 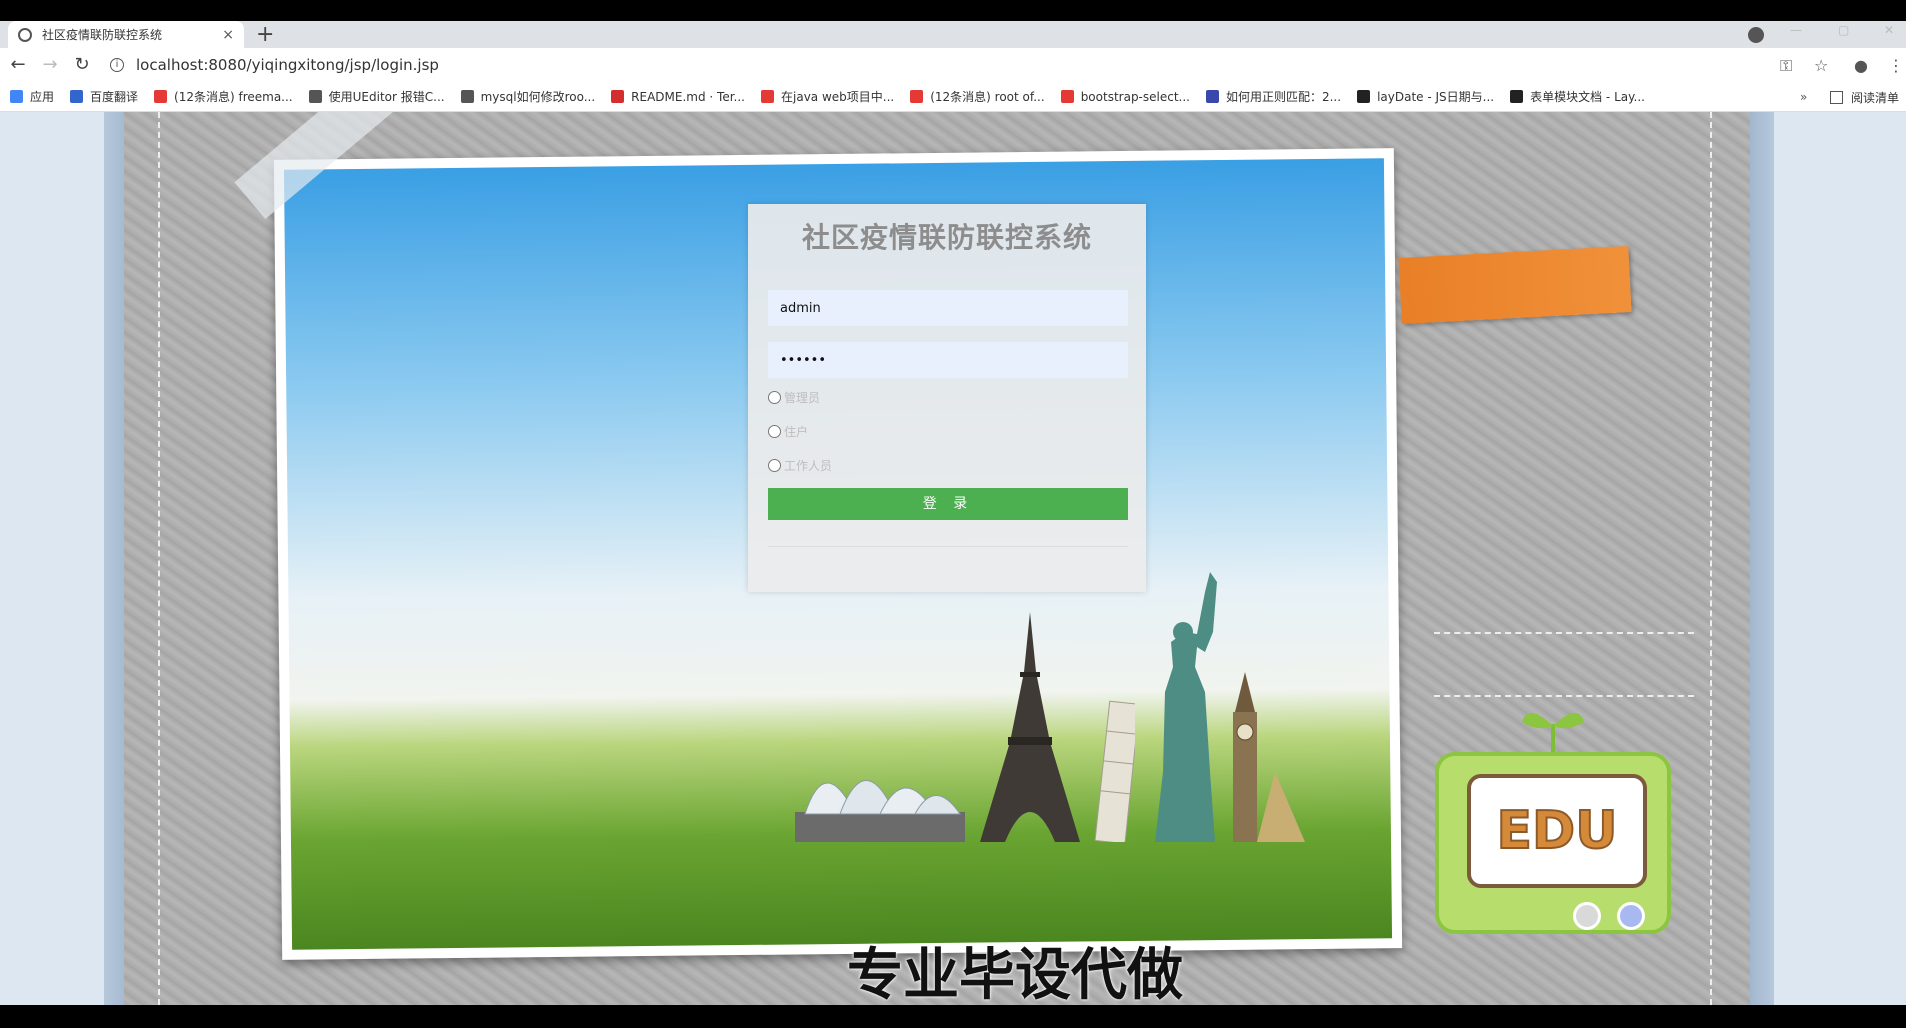 What do you see at coordinates (1889, 30) in the screenshot?
I see `close-window-icon: ✕` at bounding box center [1889, 30].